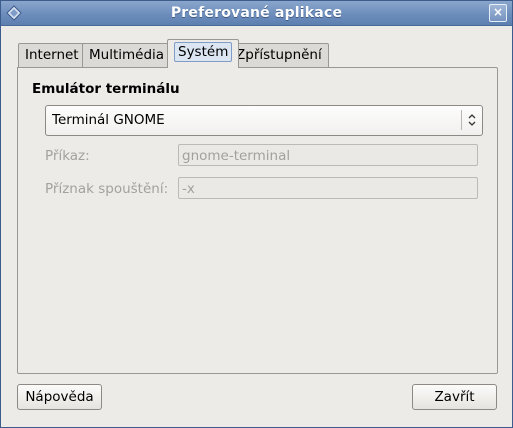  I want to click on close-window-button: ×, so click(498, 13).